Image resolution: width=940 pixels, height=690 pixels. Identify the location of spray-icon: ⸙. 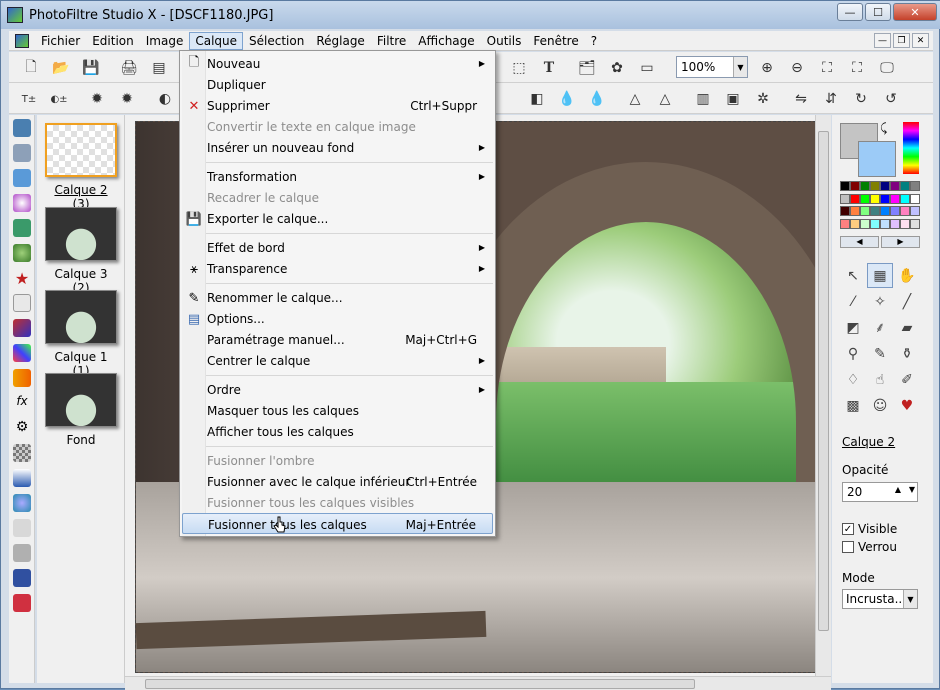
(880, 327).